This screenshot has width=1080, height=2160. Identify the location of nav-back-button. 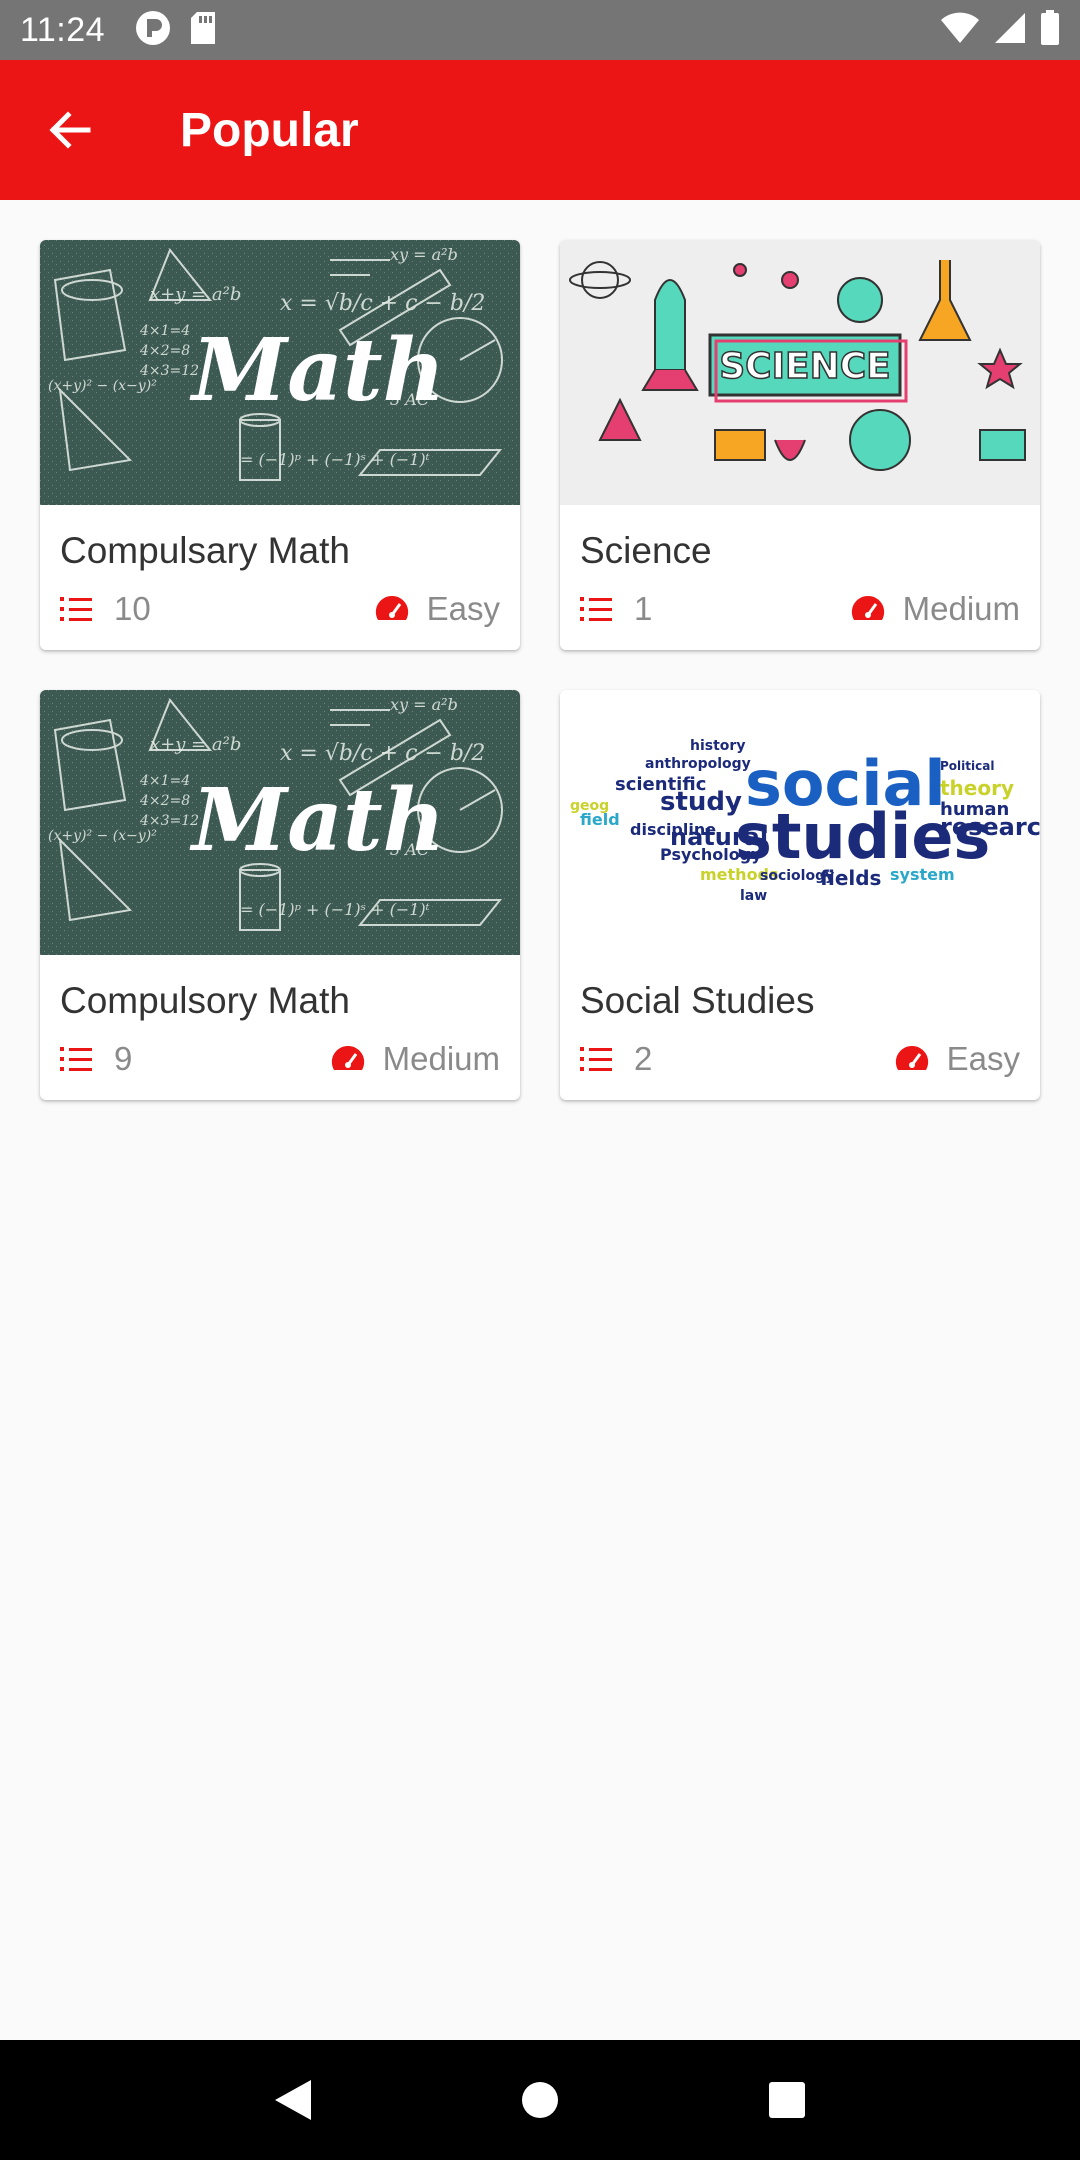
(293, 2100).